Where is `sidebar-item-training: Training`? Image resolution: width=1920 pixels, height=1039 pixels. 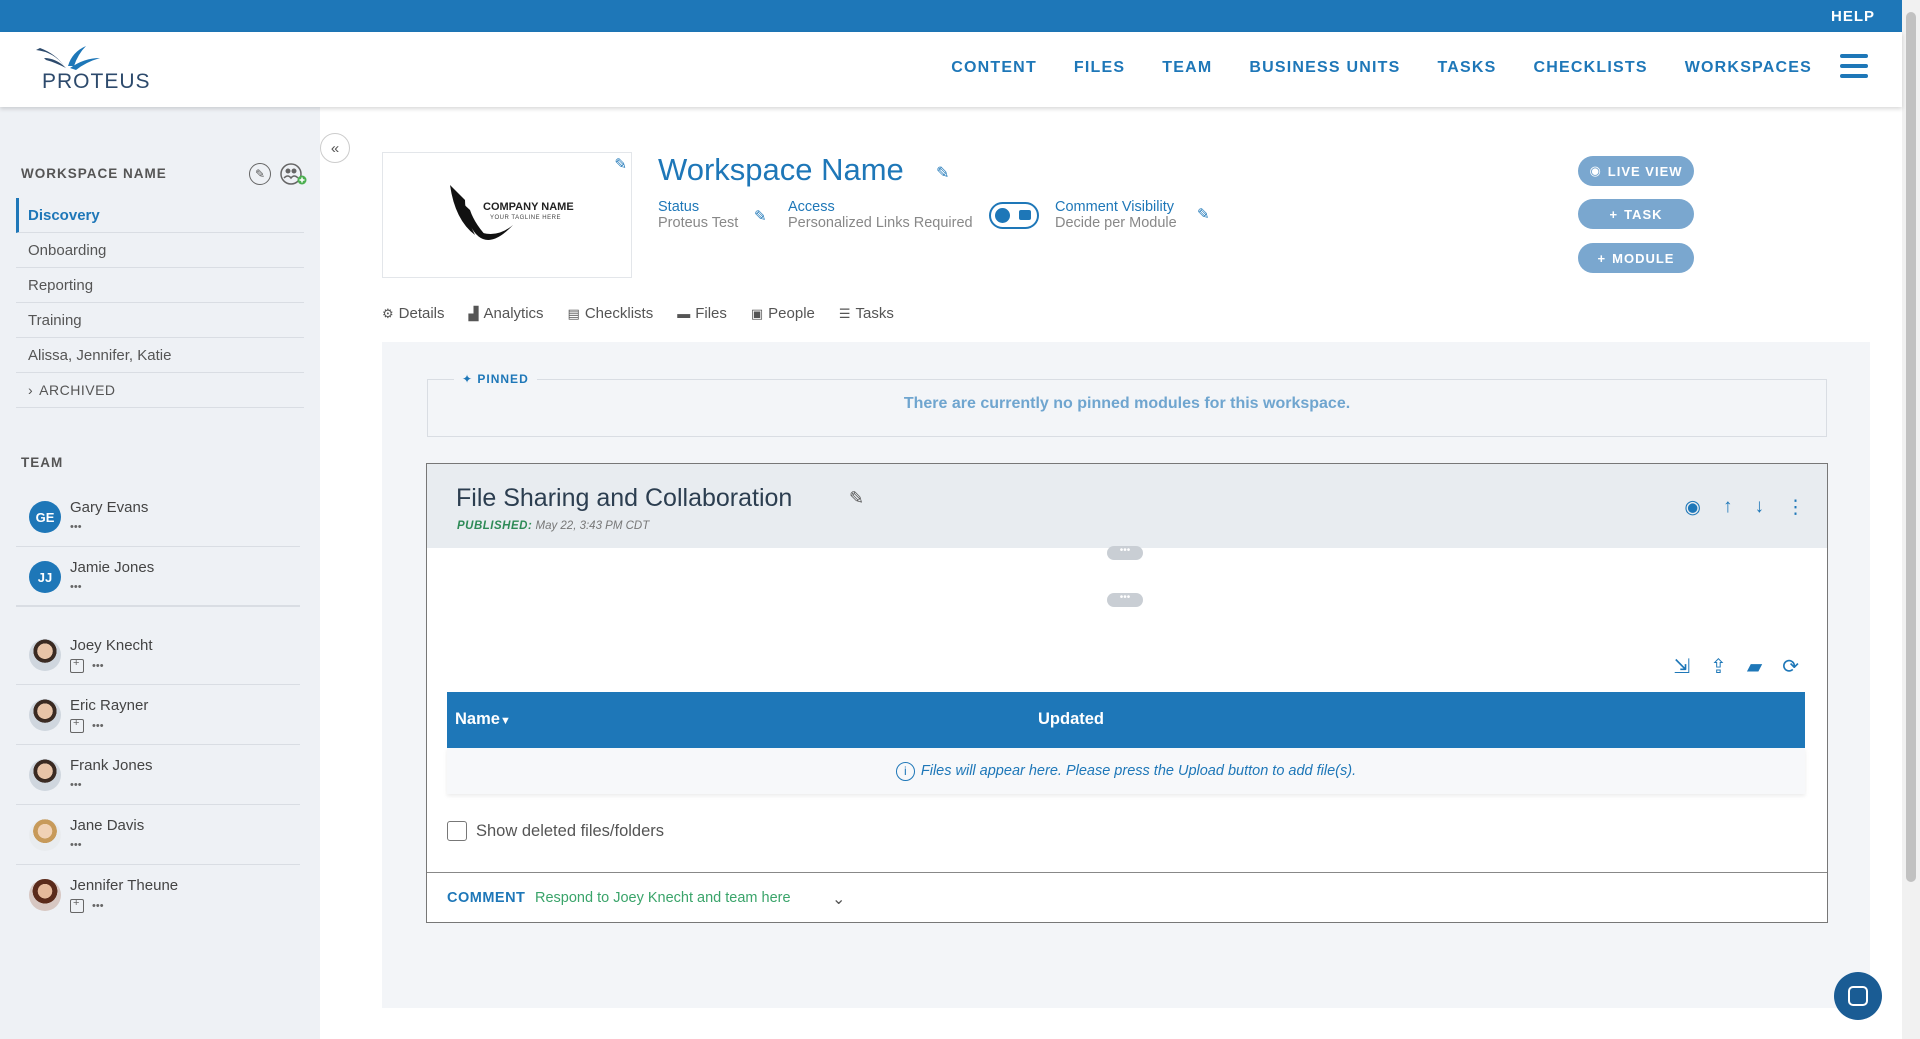
sidebar-item-training: Training is located at coordinates (160, 320).